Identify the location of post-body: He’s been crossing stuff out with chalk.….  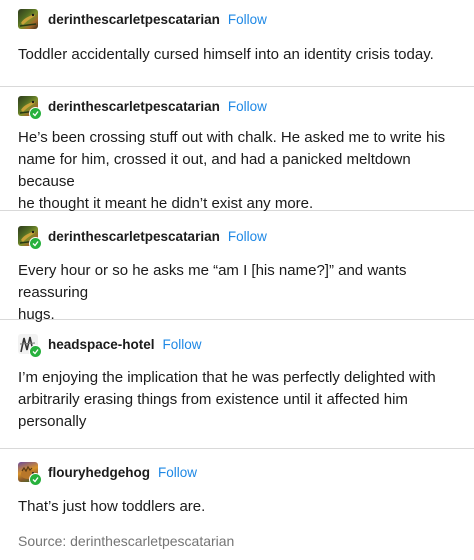
(243, 171).